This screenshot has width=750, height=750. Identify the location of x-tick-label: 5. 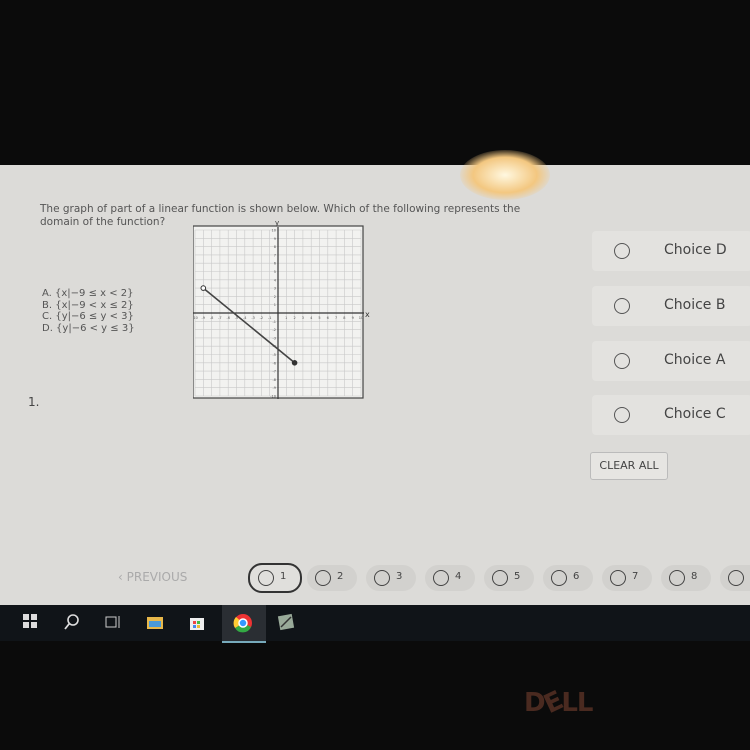
(319, 318).